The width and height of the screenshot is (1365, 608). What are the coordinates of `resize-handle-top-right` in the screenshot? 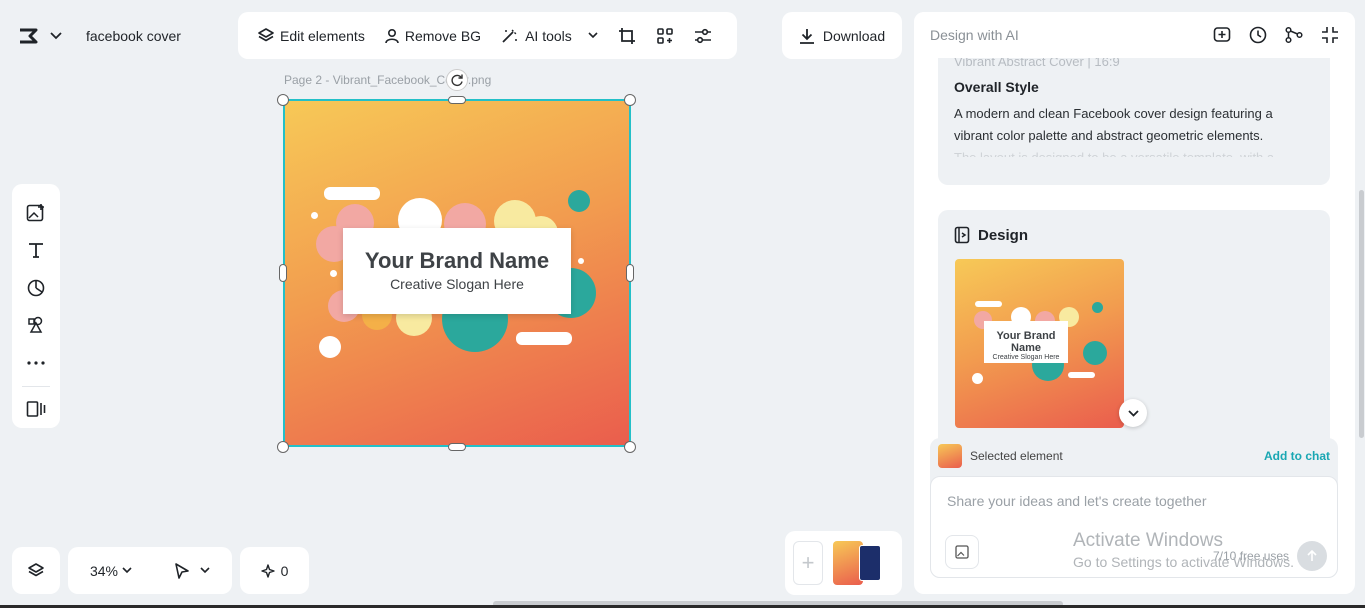 It's located at (630, 100).